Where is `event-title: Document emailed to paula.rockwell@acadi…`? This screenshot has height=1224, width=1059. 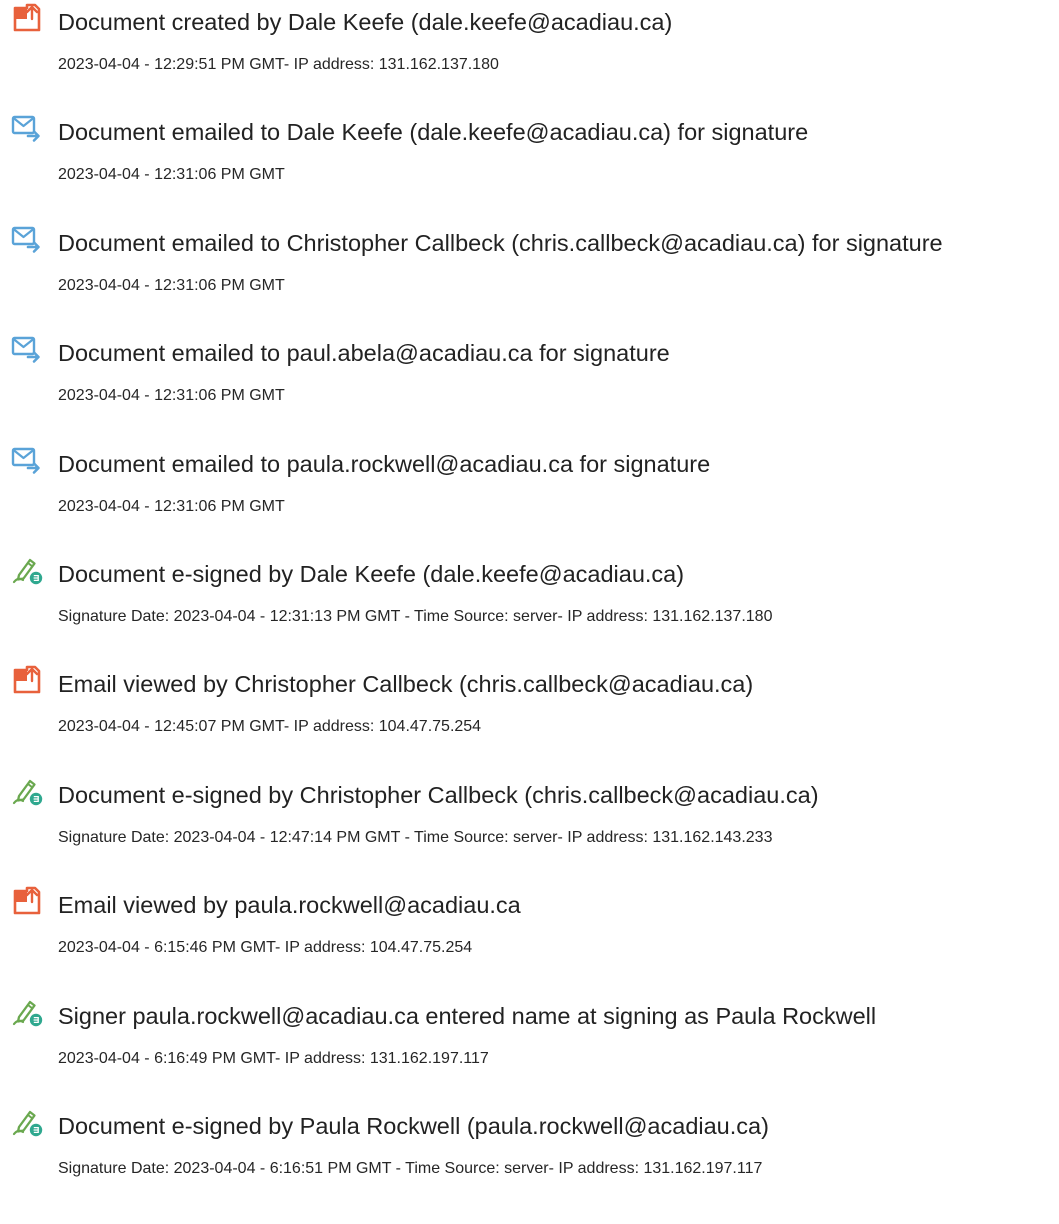
event-title: Document emailed to paula.rockwell@acadi… is located at coordinates (384, 463).